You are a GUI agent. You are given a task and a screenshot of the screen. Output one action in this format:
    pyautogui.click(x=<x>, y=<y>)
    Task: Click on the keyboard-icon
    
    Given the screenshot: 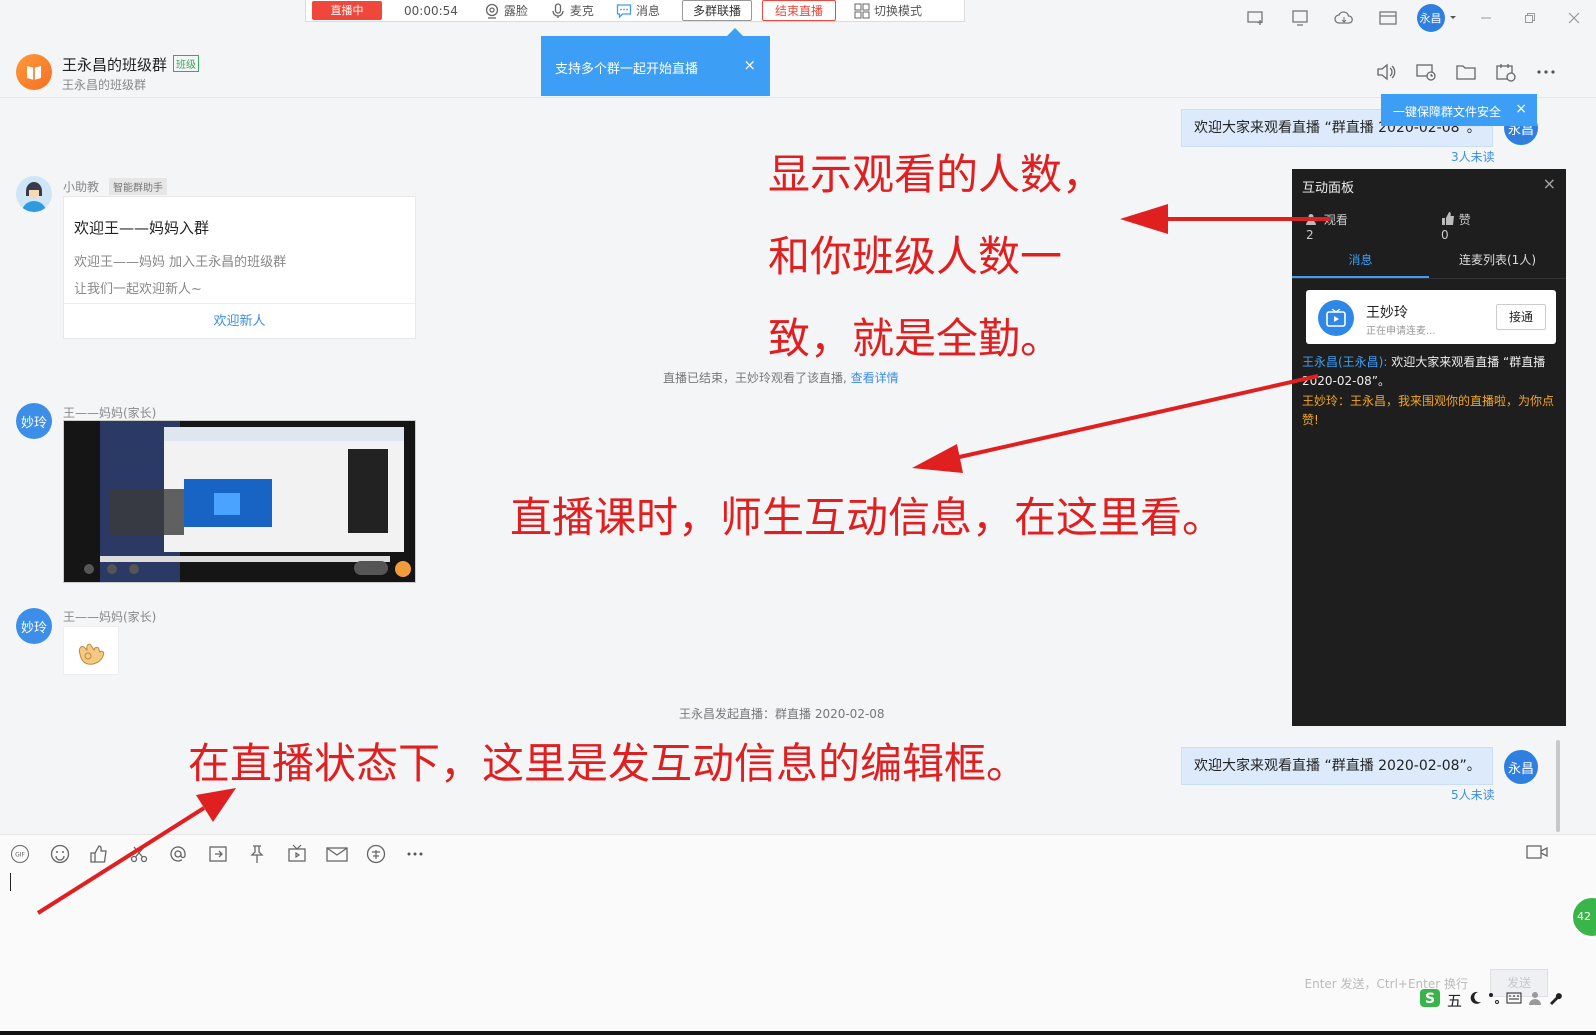 What is the action you would take?
    pyautogui.click(x=1514, y=1000)
    